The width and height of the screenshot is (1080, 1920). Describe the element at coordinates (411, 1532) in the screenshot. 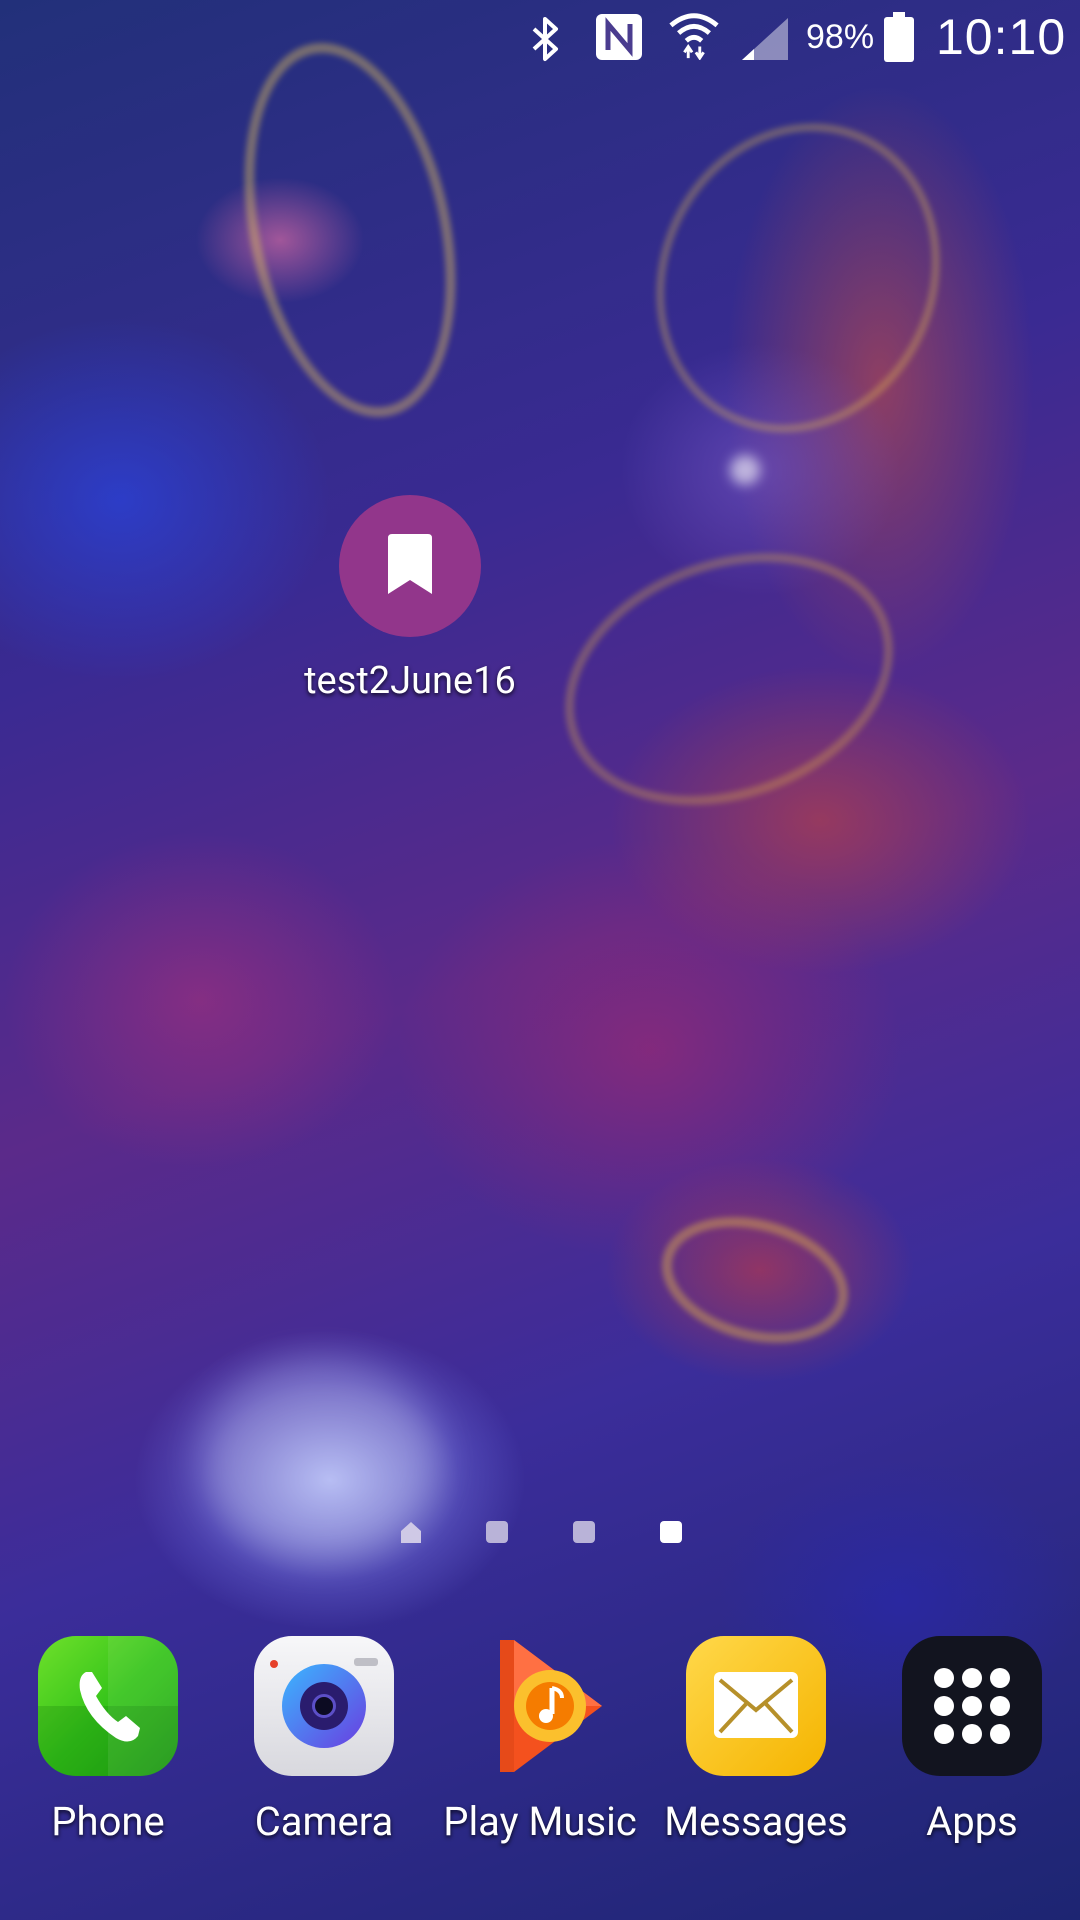

I see `home-page-indicator-icon` at that location.